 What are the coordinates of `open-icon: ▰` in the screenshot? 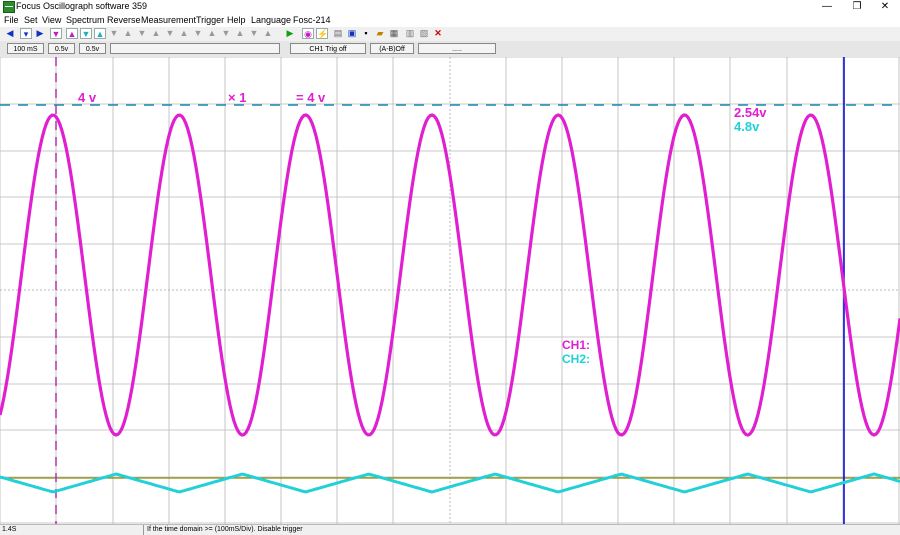 It's located at (380, 33).